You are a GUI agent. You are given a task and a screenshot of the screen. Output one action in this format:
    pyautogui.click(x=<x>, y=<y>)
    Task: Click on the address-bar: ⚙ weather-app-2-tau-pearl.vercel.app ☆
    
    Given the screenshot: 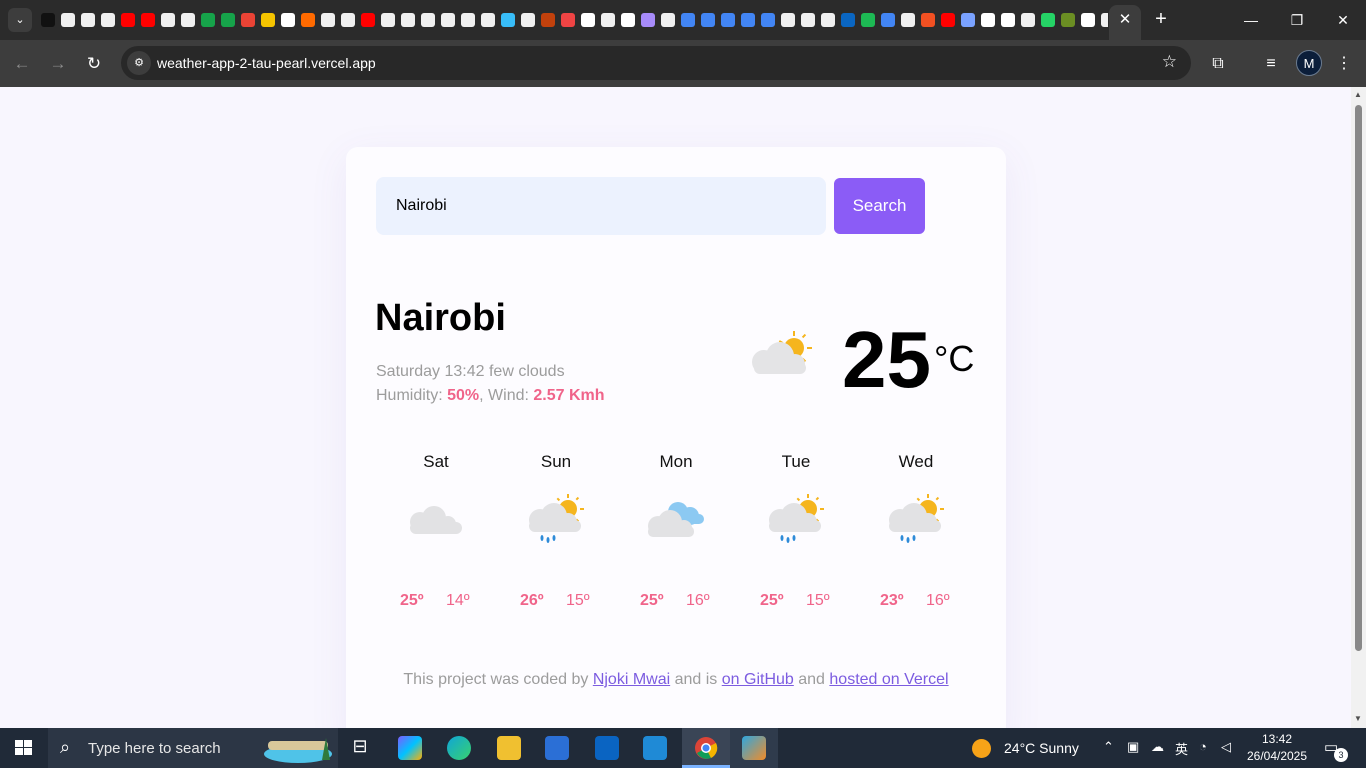 What is the action you would take?
    pyautogui.click(x=656, y=63)
    